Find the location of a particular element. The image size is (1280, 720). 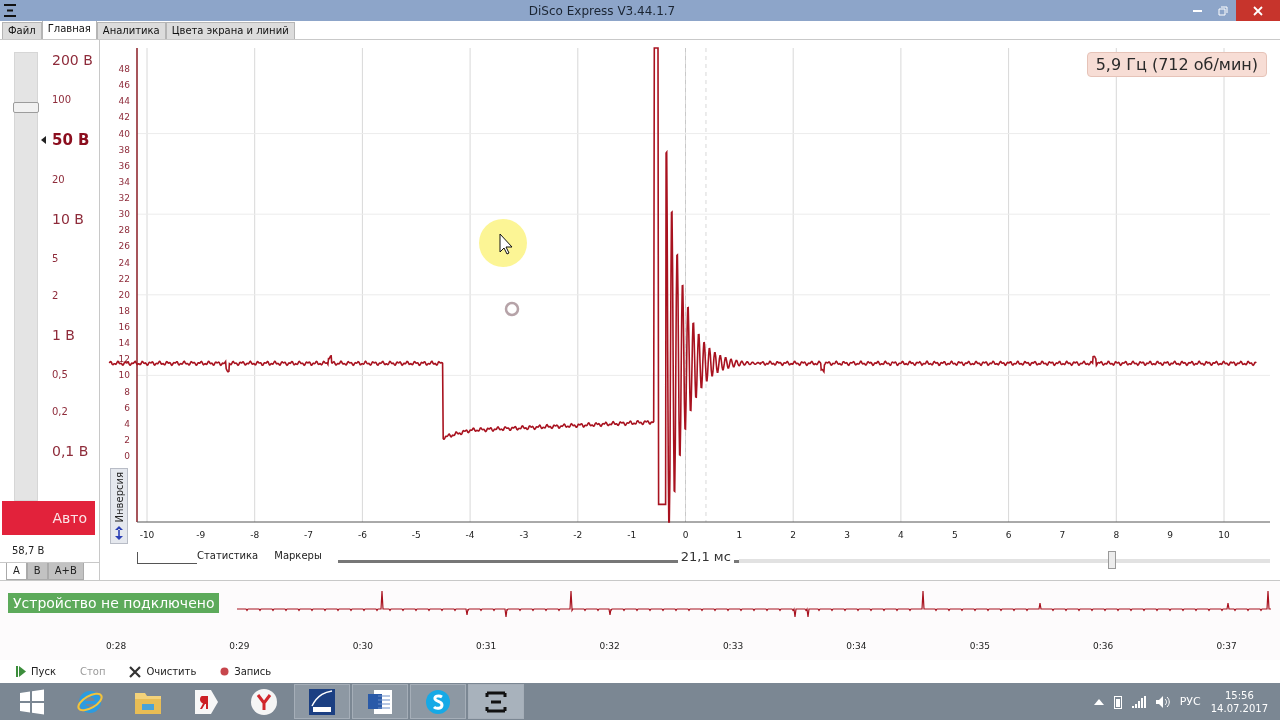

axis-tick-label: 44 is located at coordinates (124, 101).